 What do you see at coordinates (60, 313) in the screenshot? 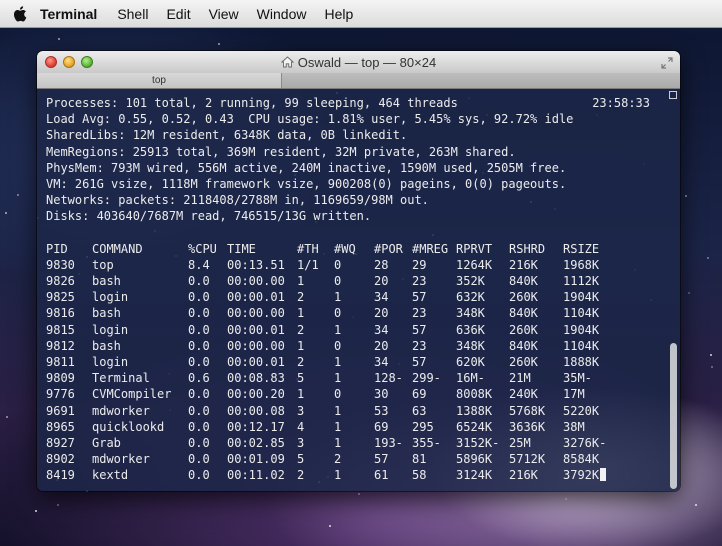
I see `table-cell: 9816` at bounding box center [60, 313].